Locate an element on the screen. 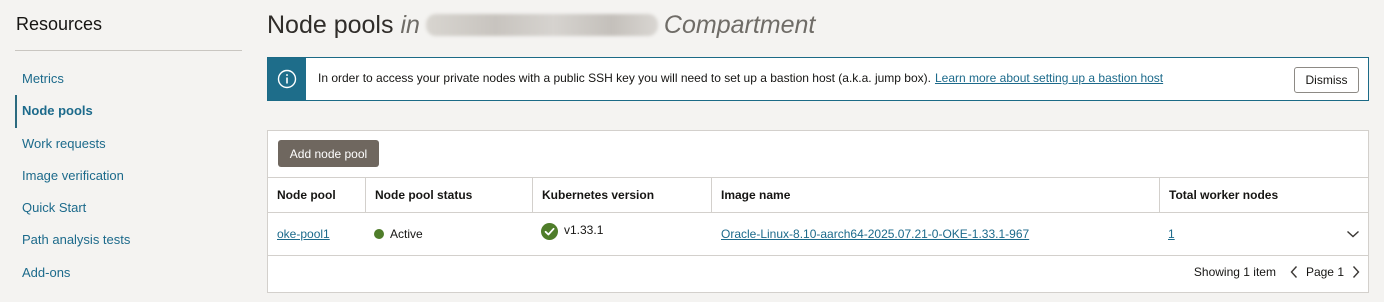  sidebar-item-add-ons: Add-ons is located at coordinates (128, 273).